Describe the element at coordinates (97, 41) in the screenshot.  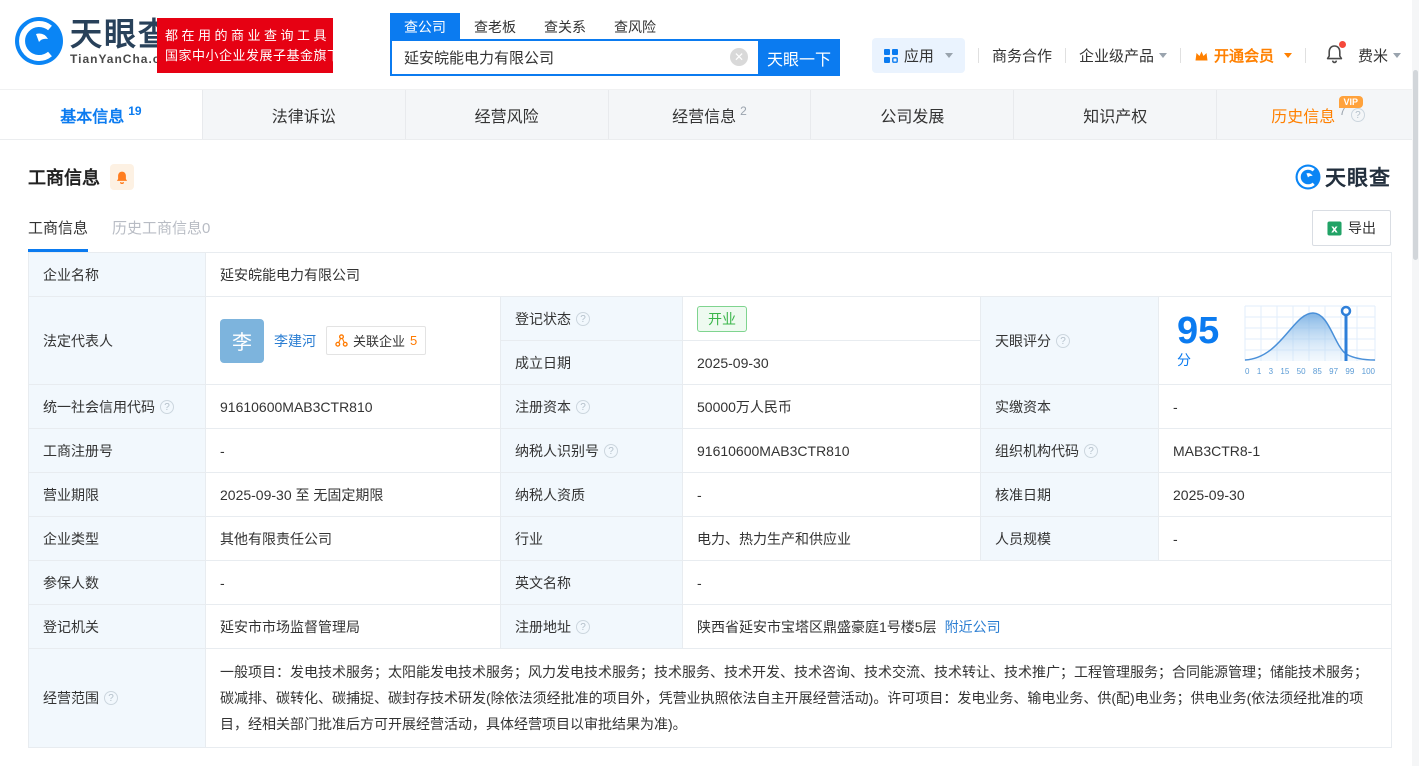
I see `tianyancha-logo: 天眼查 TianYanCha.com` at that location.